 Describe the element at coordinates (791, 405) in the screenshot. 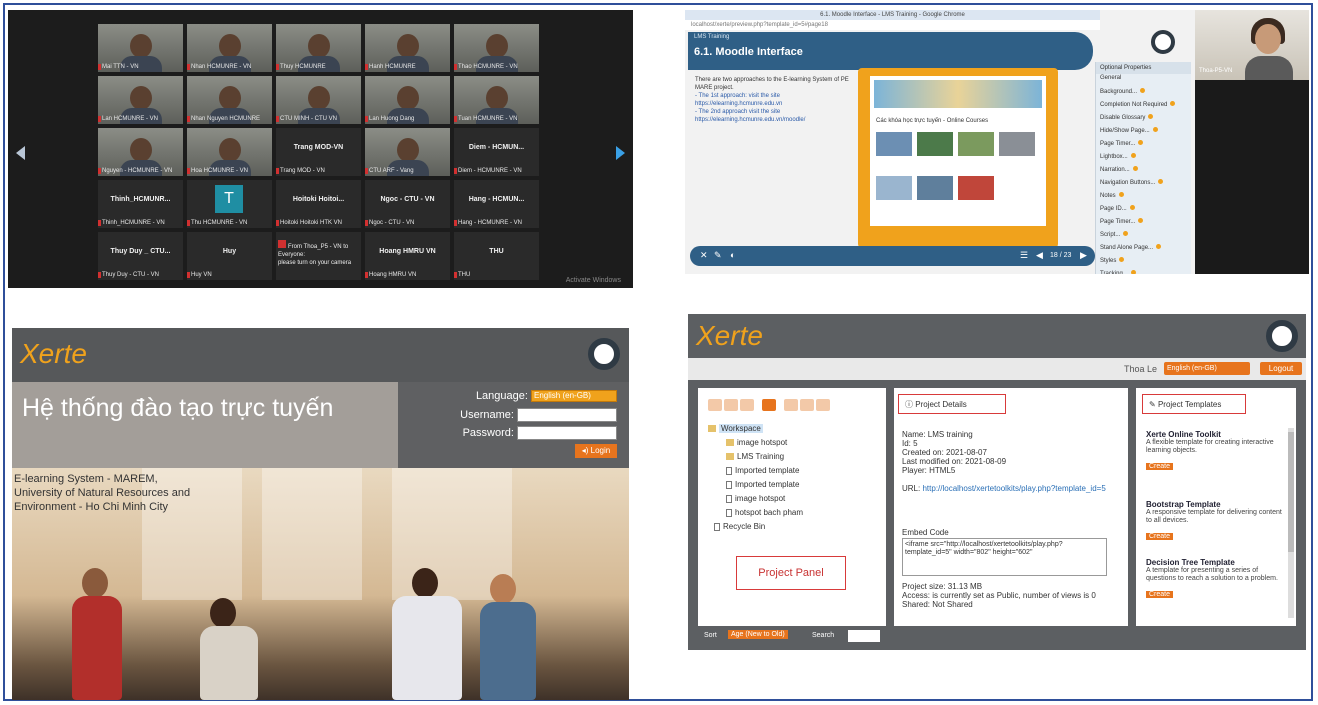

I see `duplicate-icon` at that location.